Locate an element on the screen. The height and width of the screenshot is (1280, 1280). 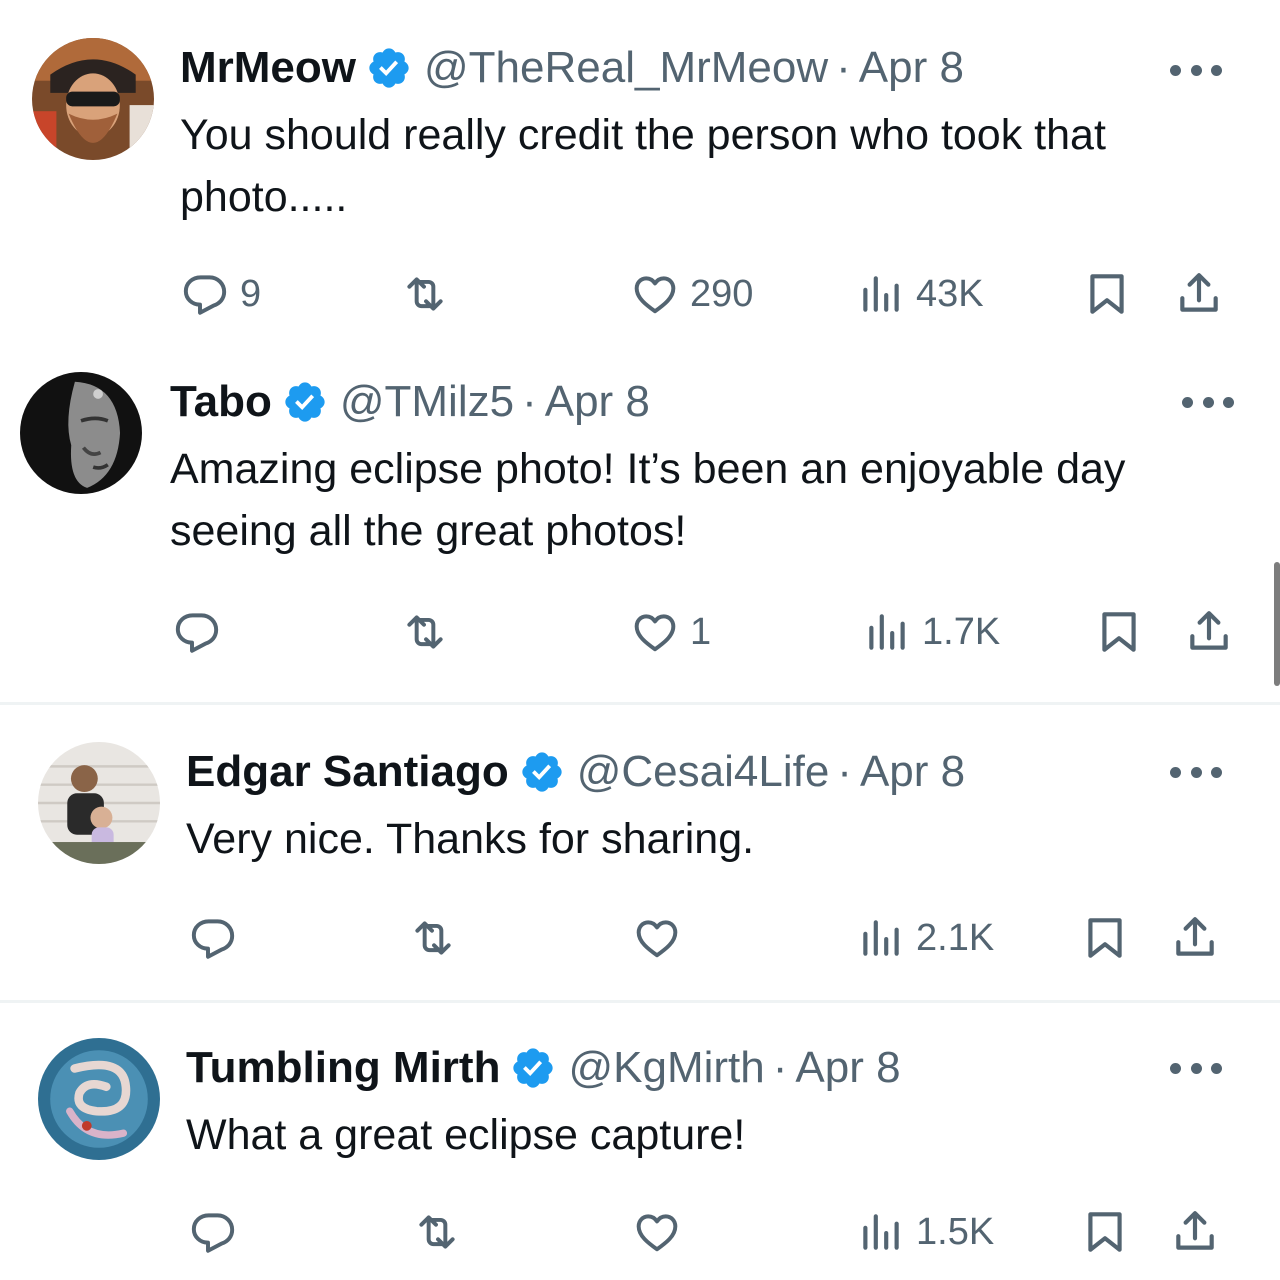
tweet-header: Tumbling Mirth @KgMirth · Apr 8 is located at coordinates (543, 1068).